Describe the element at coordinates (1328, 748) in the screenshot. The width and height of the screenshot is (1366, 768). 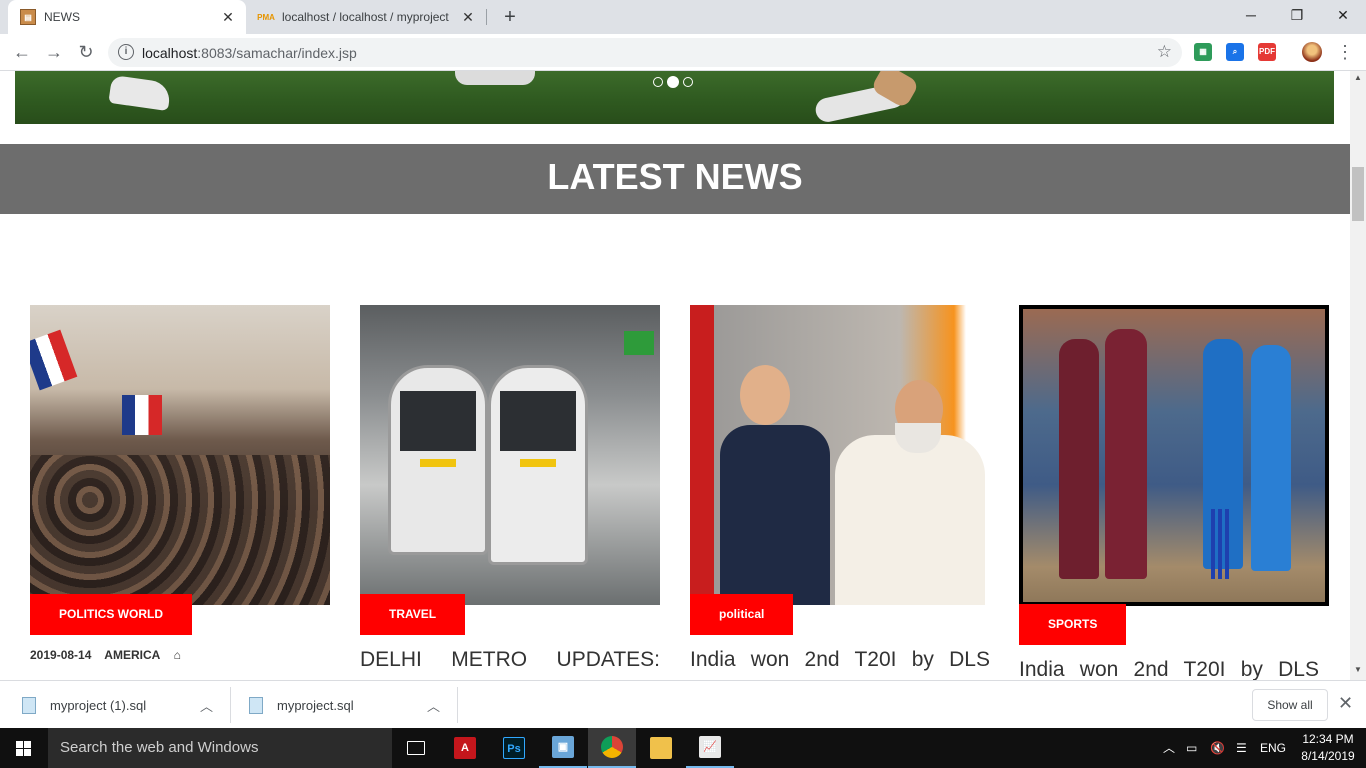
I see `taskbar-clock: 12:34 PM 8/14/2019` at that location.